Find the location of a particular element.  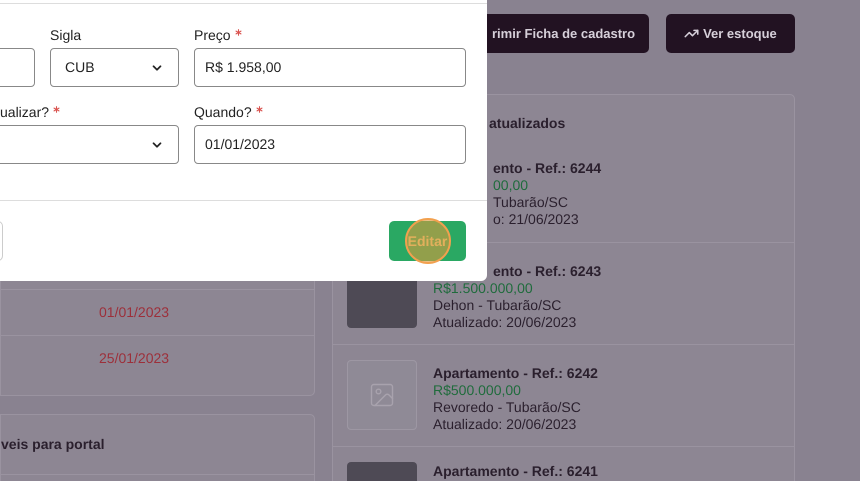

property-title: ento - Ref.: 6244 is located at coordinates (547, 168).